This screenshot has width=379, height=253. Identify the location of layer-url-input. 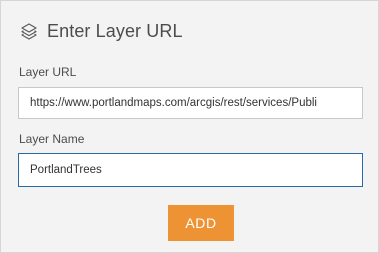
(190, 103).